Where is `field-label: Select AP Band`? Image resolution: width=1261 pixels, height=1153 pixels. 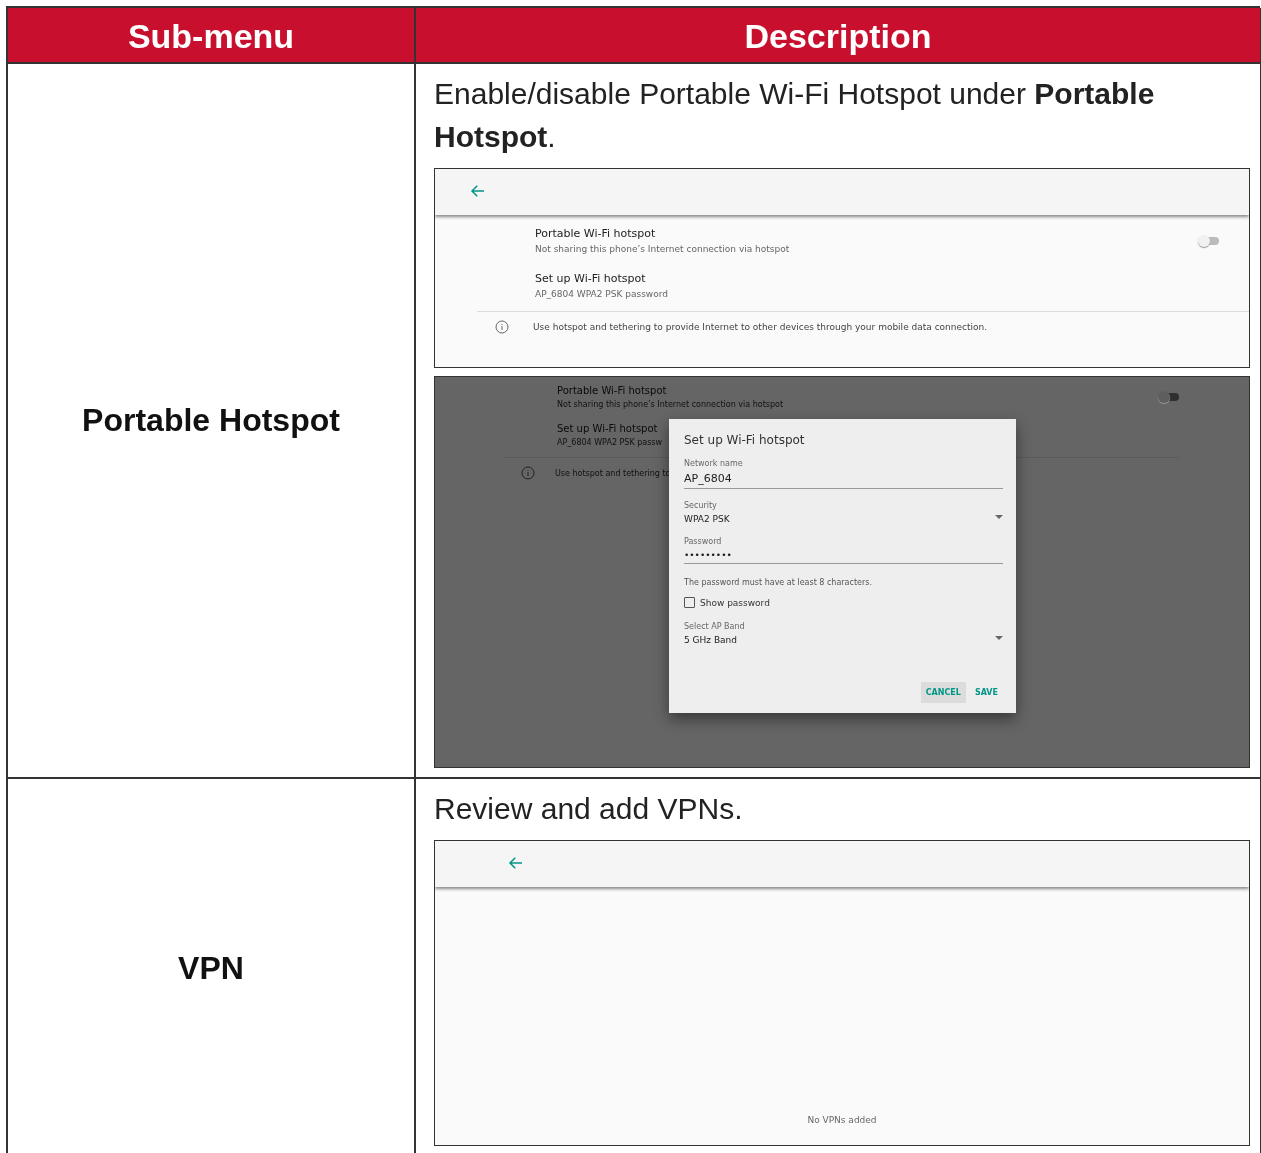 field-label: Select AP Band is located at coordinates (715, 626).